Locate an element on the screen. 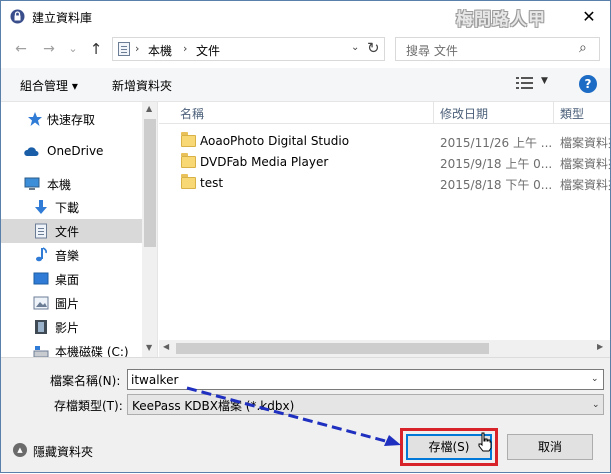 The height and width of the screenshot is (474, 611). filetype-label: 存檔類型(T): is located at coordinates (88, 406).